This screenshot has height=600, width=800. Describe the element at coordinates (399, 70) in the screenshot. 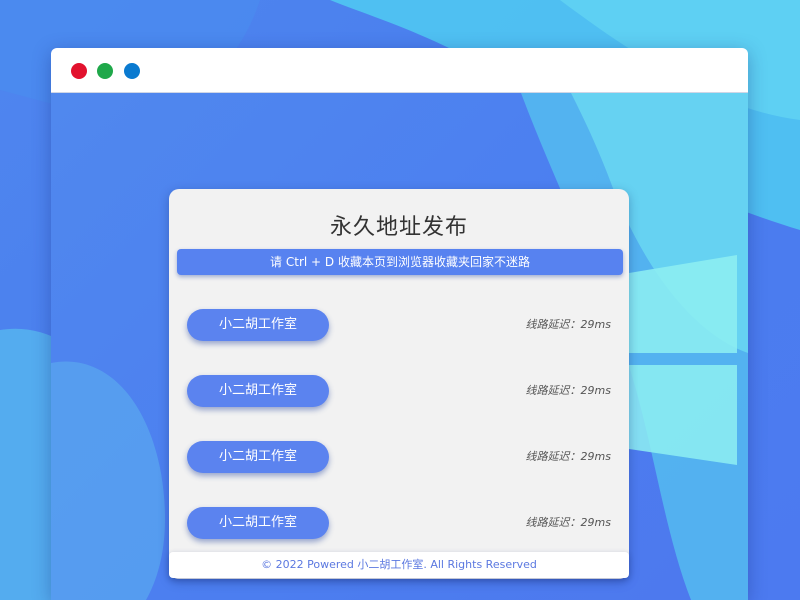

I see `title-bar` at that location.